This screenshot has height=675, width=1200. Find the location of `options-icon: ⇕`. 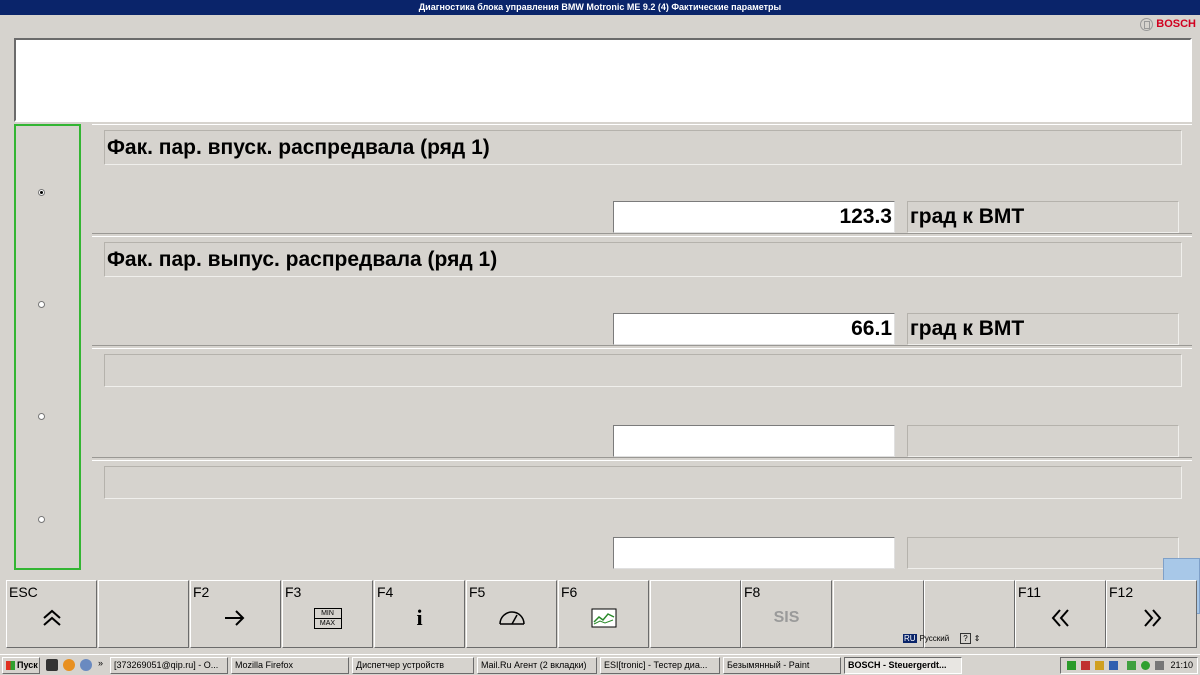

options-icon: ⇕ is located at coordinates (977, 638).